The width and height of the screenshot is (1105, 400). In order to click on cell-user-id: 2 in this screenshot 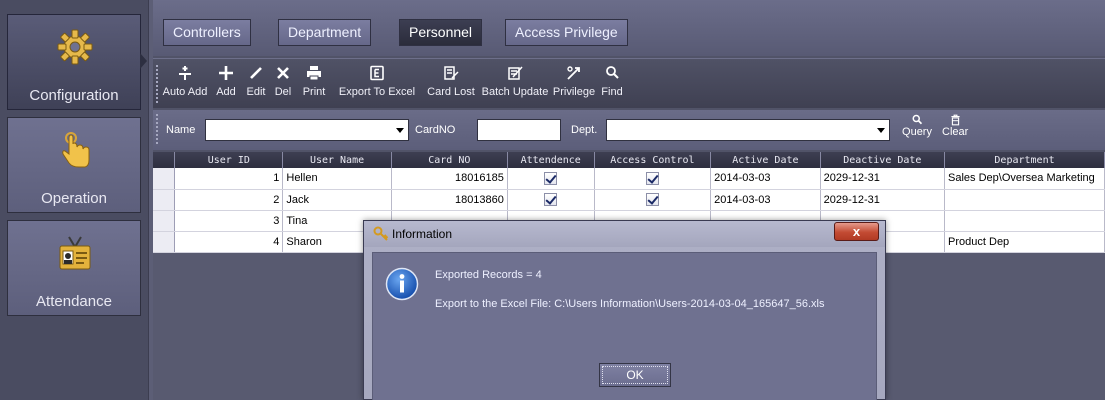, I will do `click(229, 200)`.